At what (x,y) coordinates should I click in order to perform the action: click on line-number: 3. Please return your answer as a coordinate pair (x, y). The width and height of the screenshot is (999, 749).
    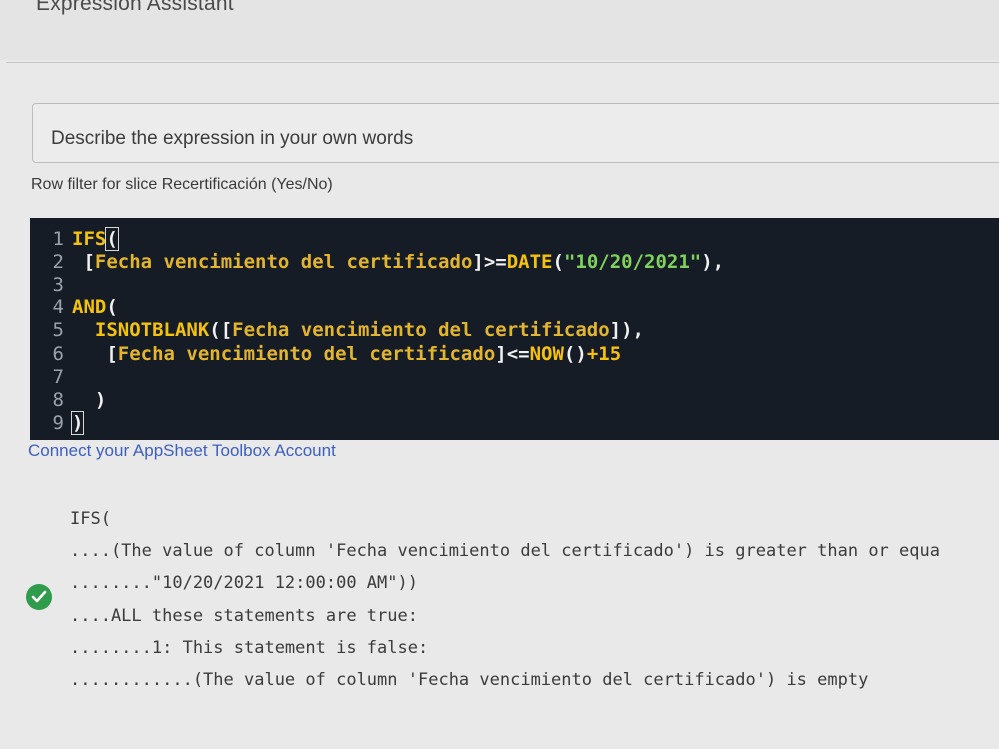
    Looking at the image, I should click on (58, 285).